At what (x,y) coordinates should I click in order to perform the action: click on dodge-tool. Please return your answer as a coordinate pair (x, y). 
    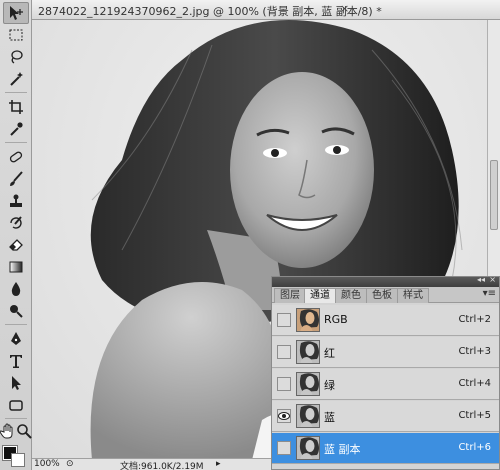
    Looking at the image, I should click on (16, 311).